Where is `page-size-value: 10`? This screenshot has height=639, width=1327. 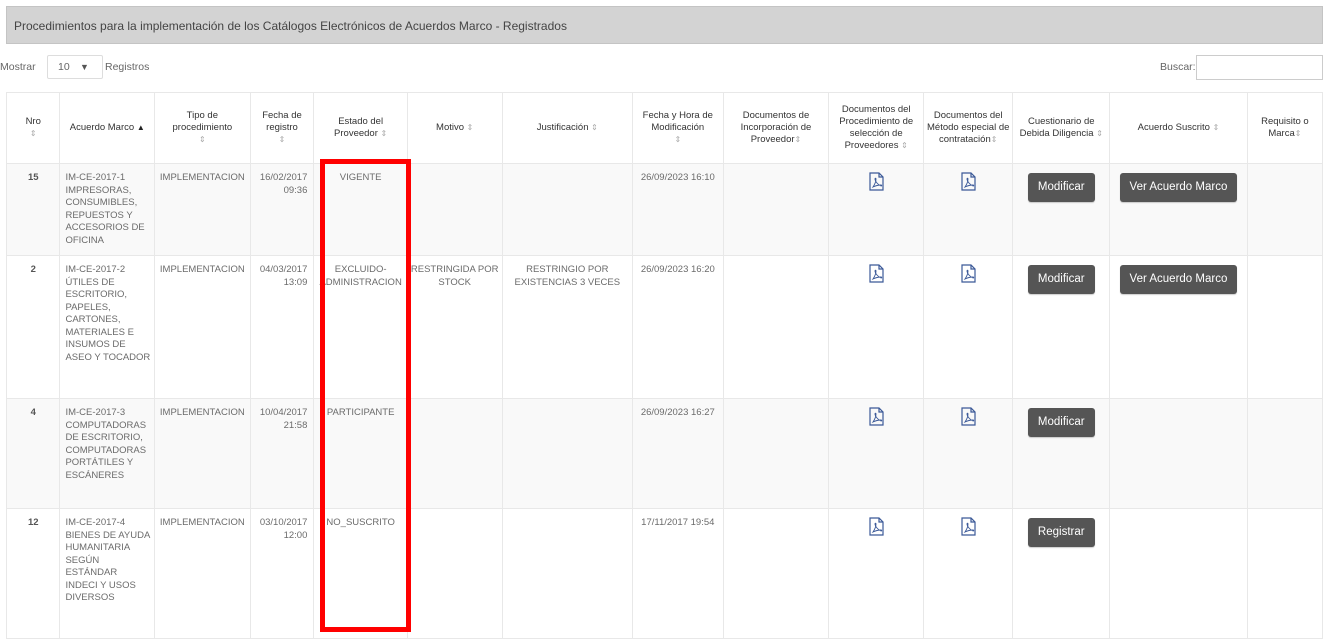 page-size-value: 10 is located at coordinates (64, 67).